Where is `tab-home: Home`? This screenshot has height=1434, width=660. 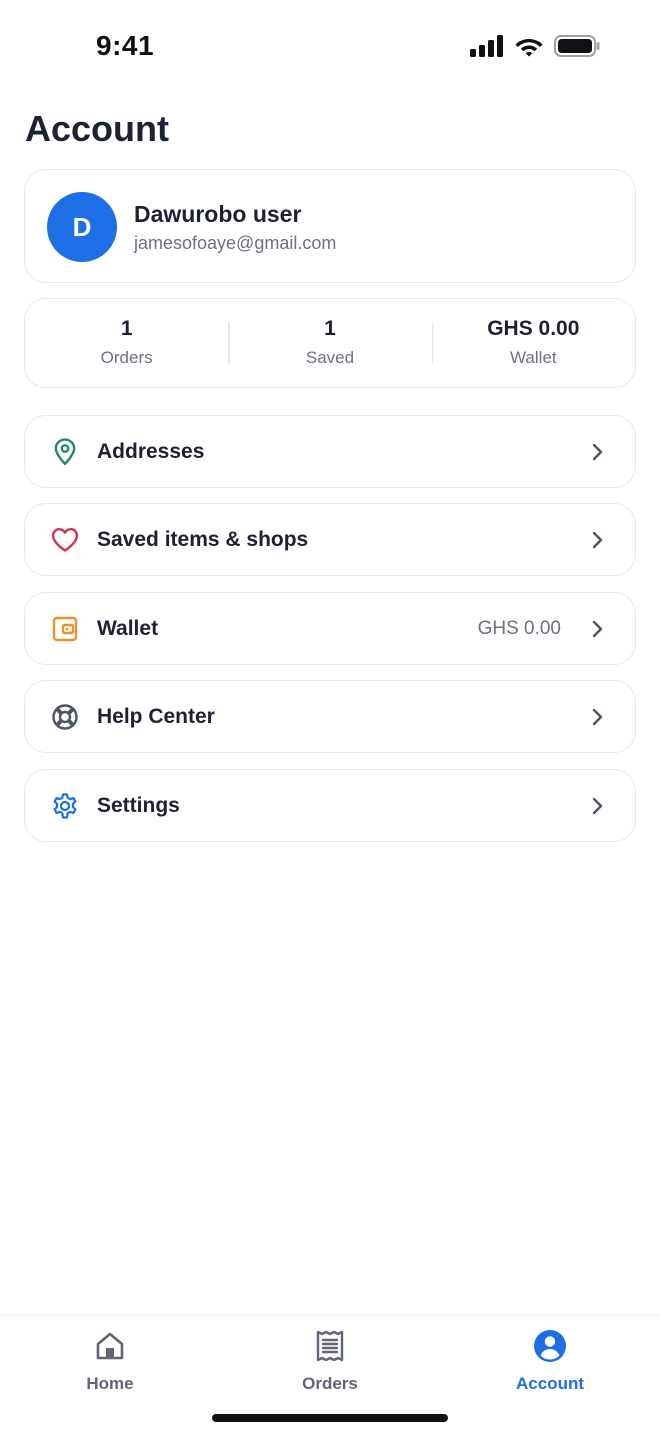 tab-home: Home is located at coordinates (110, 1375).